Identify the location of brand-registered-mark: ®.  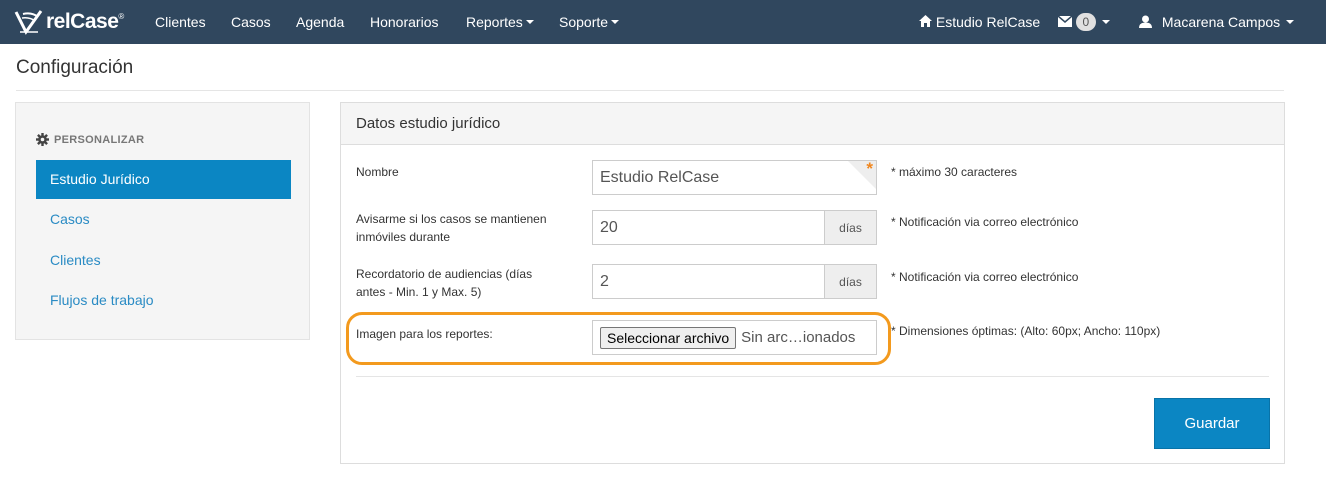
(121, 16).